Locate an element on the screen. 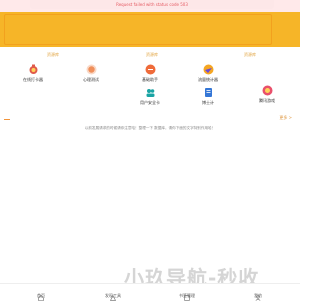 The image size is (320, 305). nav-item-me: 我的 is located at coordinates (258, 293).